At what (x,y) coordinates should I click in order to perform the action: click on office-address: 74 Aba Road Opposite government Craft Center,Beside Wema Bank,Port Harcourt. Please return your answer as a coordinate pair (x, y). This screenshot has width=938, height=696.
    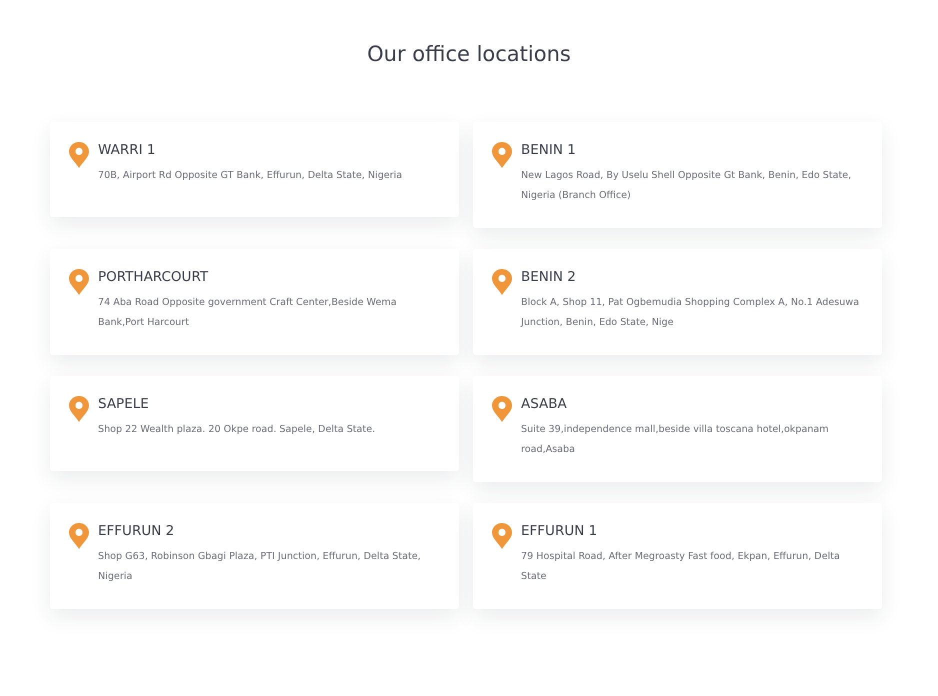
    Looking at the image, I should click on (248, 313).